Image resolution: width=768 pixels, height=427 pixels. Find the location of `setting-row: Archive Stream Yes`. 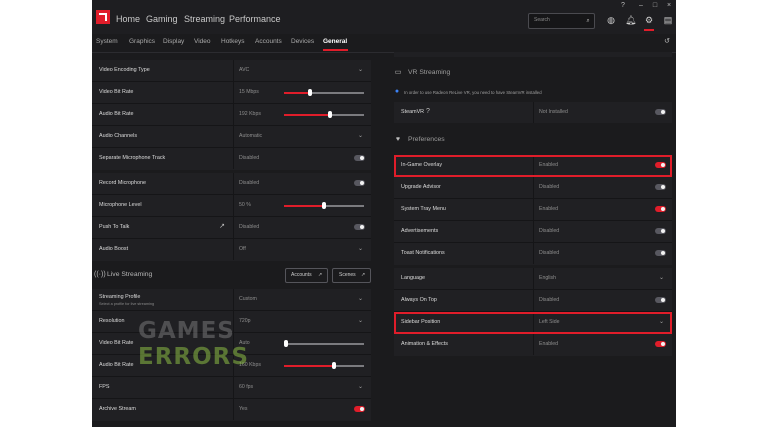

setting-row: Archive Stream Yes is located at coordinates (231, 409).